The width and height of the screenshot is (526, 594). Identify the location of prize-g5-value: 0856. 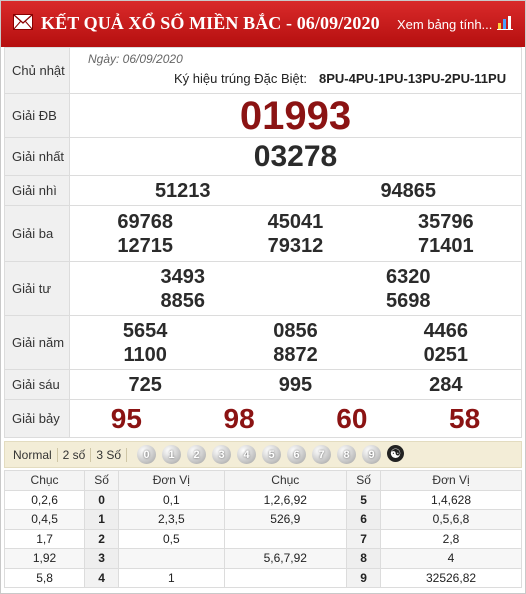
(295, 330).